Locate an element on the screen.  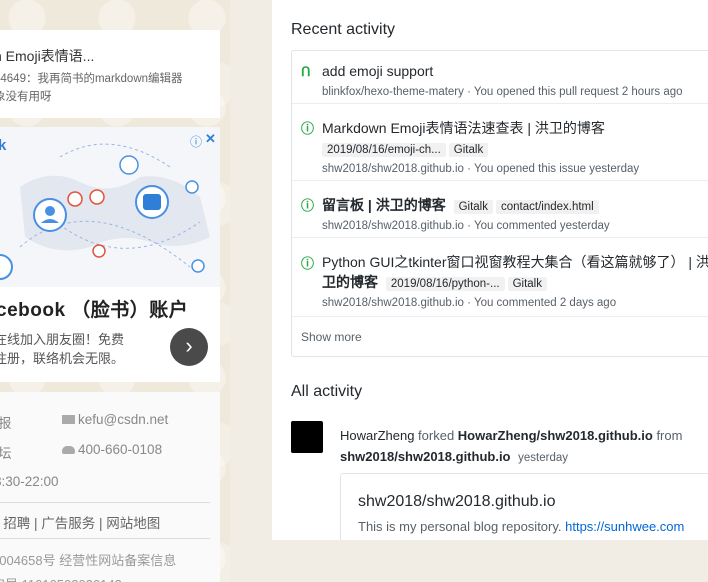
activity-title: Python GUI之tkinter窗口视窗教程大集合（看这篇就够了） | 洪 is located at coordinates (515, 262).